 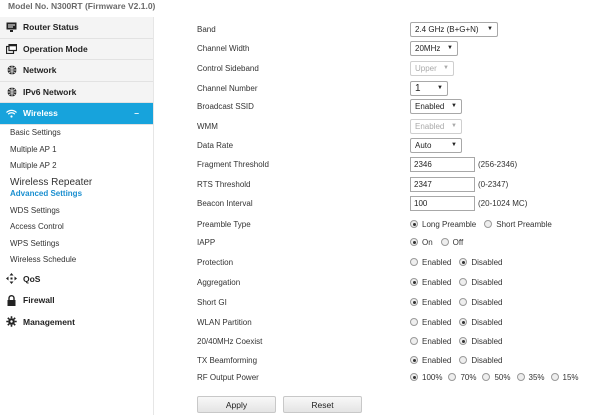 I want to click on rts-threshold-input: 2347, so click(x=442, y=184).